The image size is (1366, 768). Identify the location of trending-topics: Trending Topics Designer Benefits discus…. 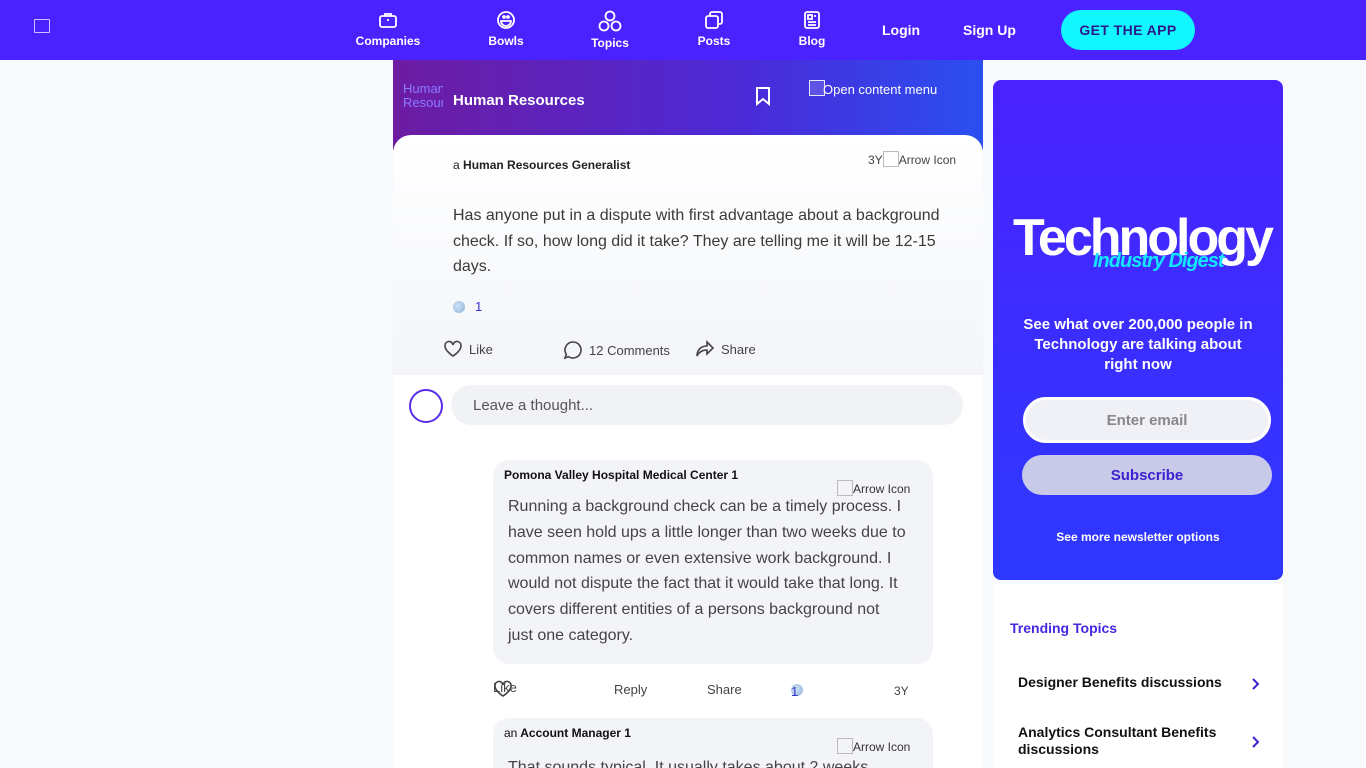
(1138, 676).